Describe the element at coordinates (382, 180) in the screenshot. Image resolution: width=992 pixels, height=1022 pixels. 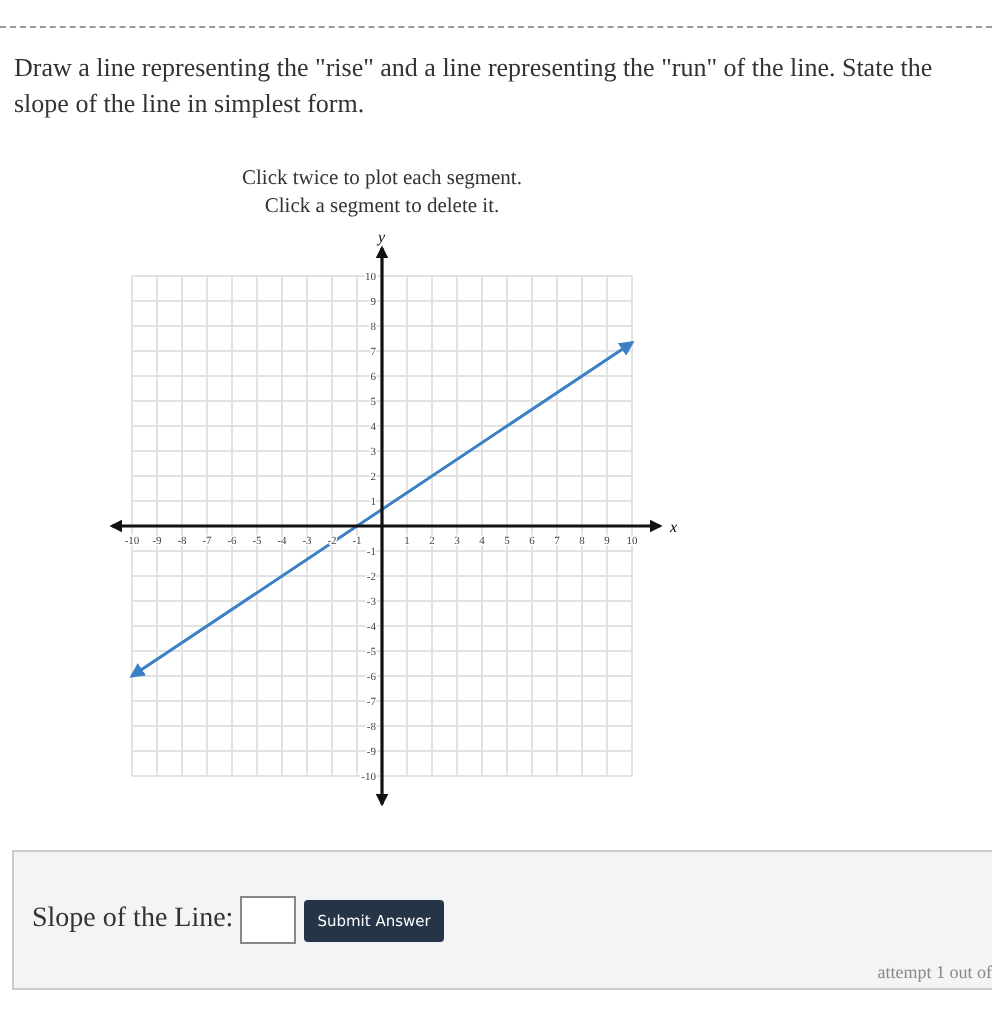
I see `instruction-text: Click twice to plot each segment.` at that location.